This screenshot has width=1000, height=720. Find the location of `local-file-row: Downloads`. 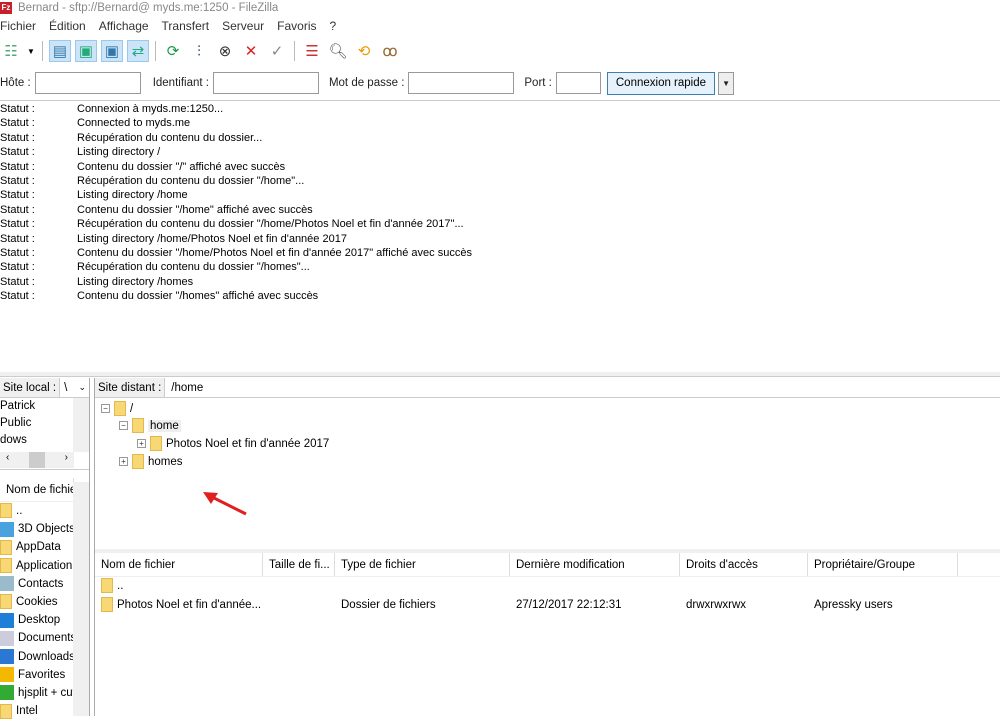

local-file-row: Downloads is located at coordinates (37, 657).